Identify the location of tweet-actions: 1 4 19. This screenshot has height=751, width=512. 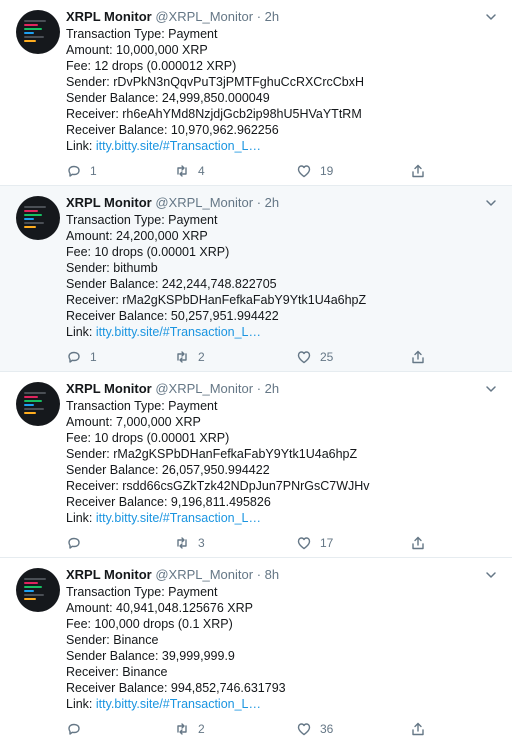
(256, 171).